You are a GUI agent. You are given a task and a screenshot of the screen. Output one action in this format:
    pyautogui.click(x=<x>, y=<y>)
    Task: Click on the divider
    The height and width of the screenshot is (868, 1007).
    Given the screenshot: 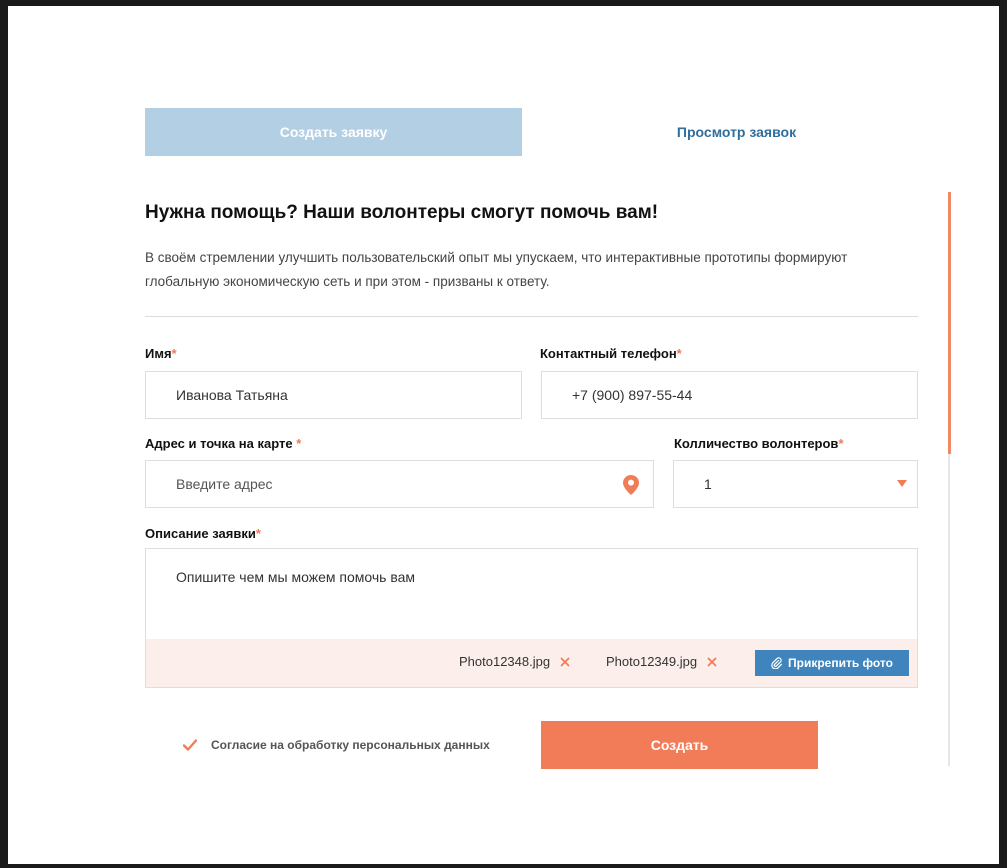 What is the action you would take?
    pyautogui.click(x=531, y=316)
    